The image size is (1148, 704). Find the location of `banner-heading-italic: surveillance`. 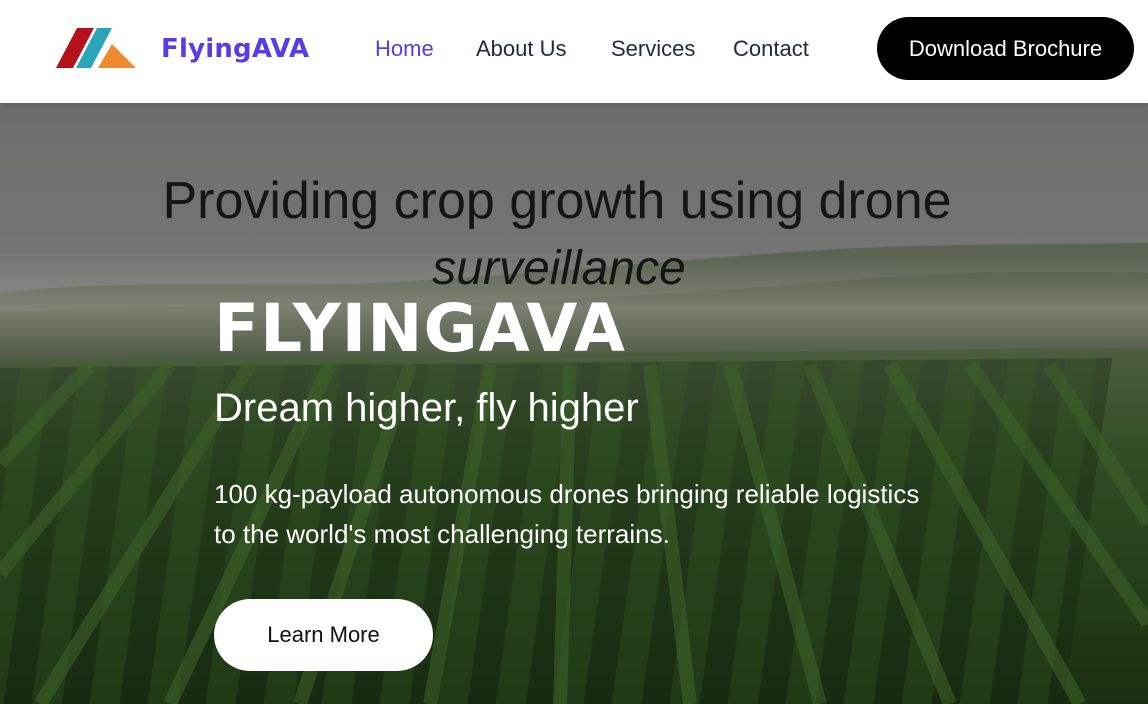

banner-heading-italic: surveillance is located at coordinates (559, 268).